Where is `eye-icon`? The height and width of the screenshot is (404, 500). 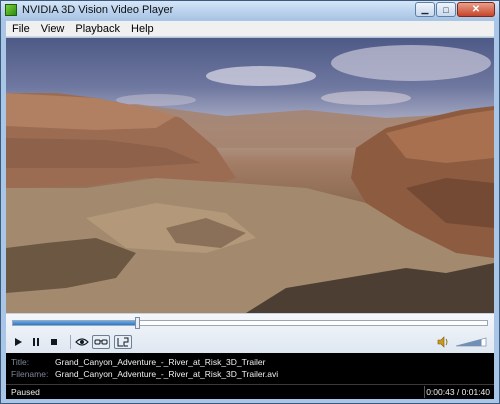
eye-icon is located at coordinates (82, 342).